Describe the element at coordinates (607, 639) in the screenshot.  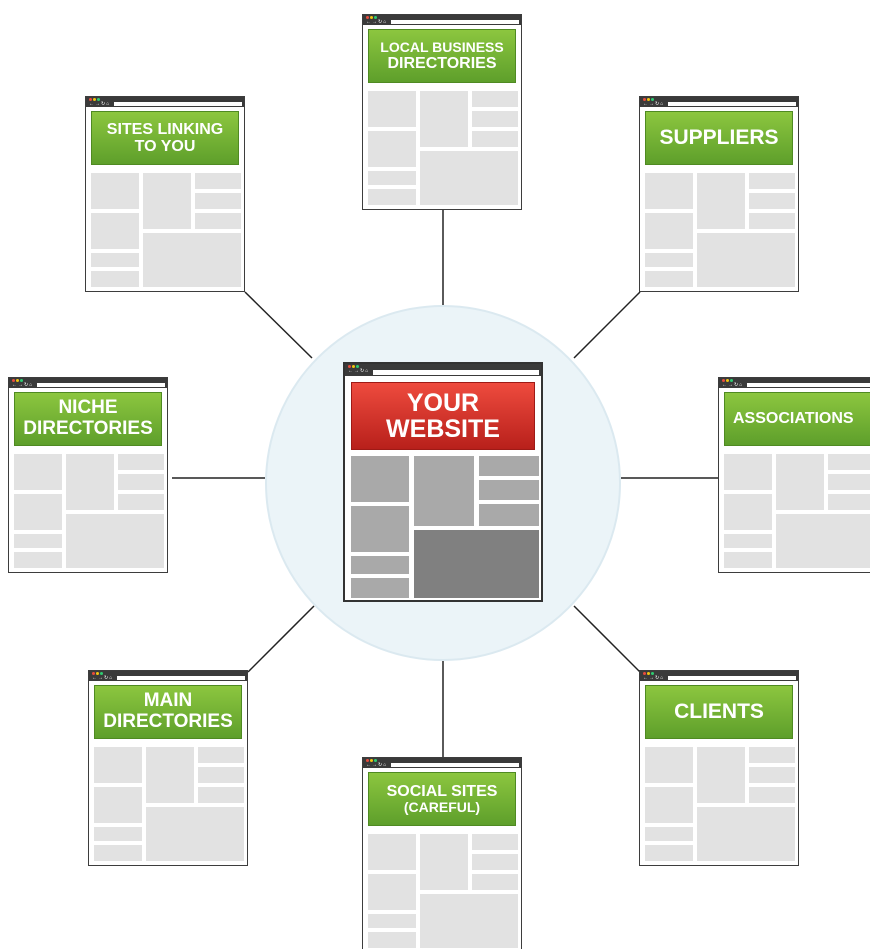
I see `connector-clients` at that location.